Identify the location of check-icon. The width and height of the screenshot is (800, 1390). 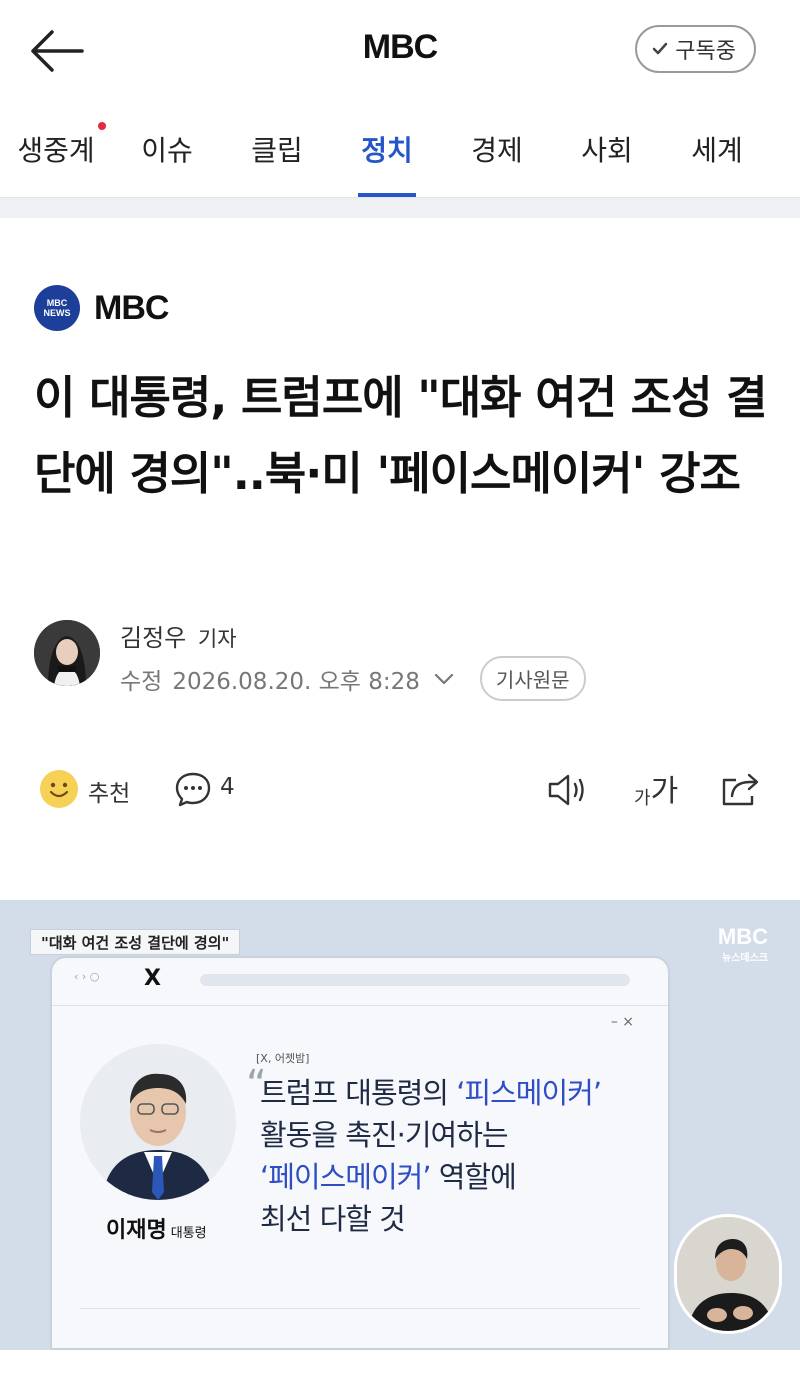
(660, 48).